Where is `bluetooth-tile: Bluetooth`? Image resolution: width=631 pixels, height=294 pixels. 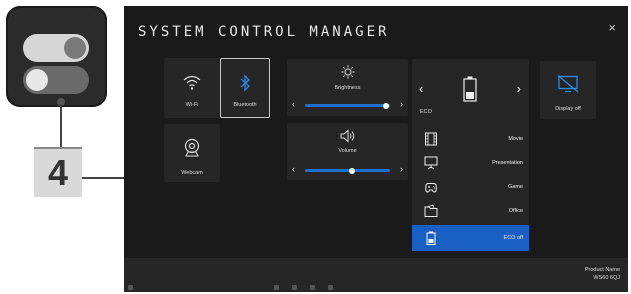 bluetooth-tile: Bluetooth is located at coordinates (245, 88).